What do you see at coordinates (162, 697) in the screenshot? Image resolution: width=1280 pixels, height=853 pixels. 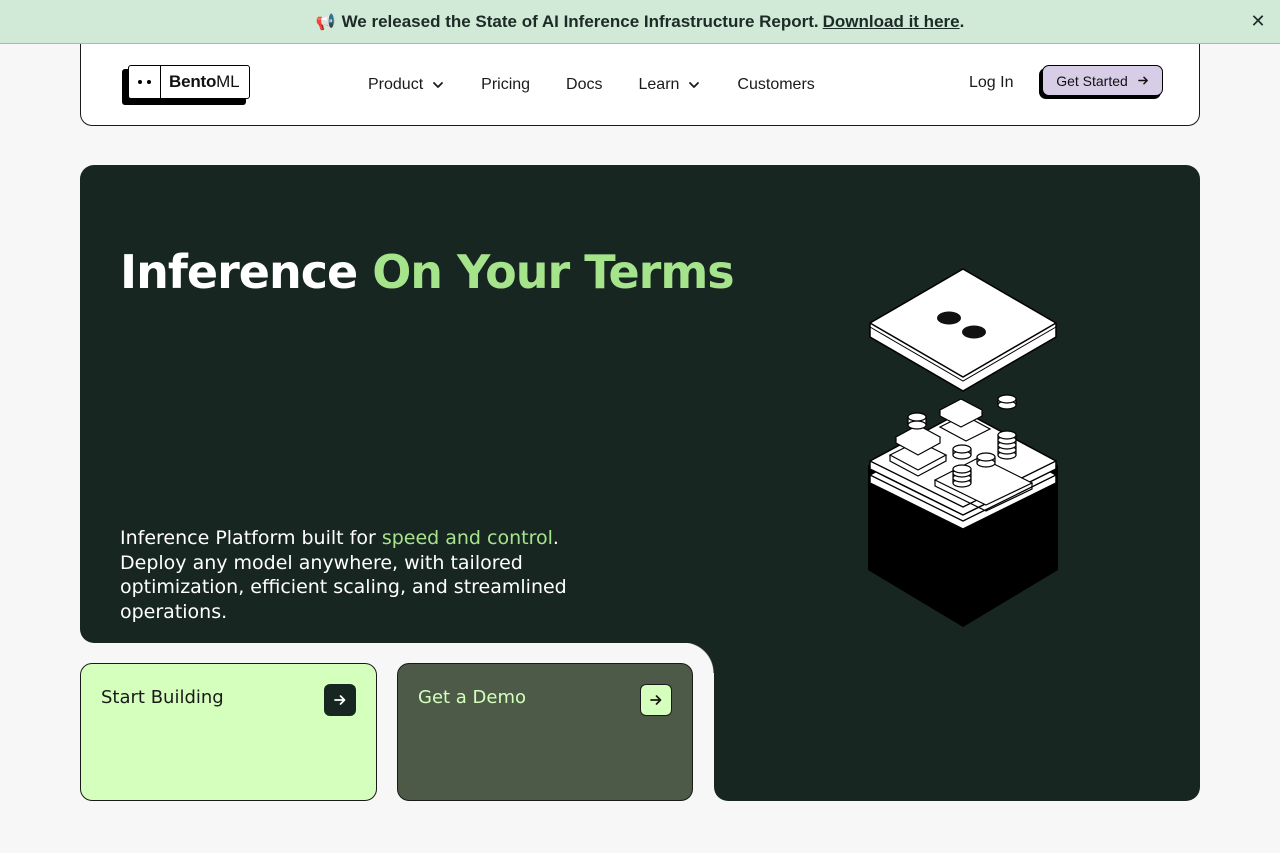 I see `start-building-label: Start Building` at bounding box center [162, 697].